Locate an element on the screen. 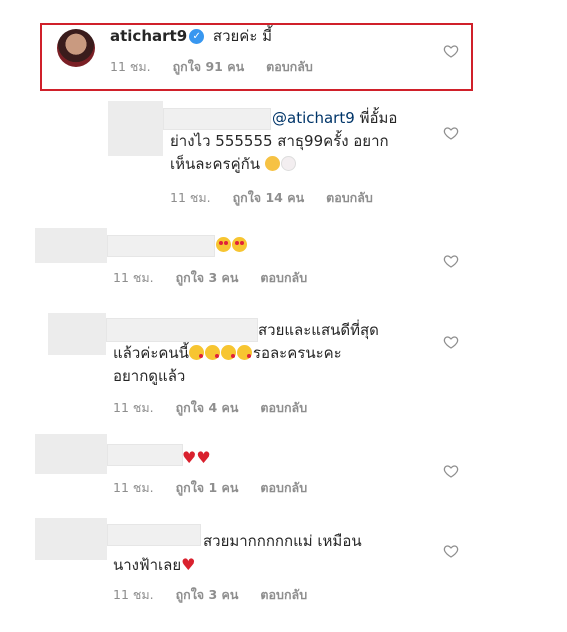  comment-body-line: พี่อั้มอ is located at coordinates (378, 118).